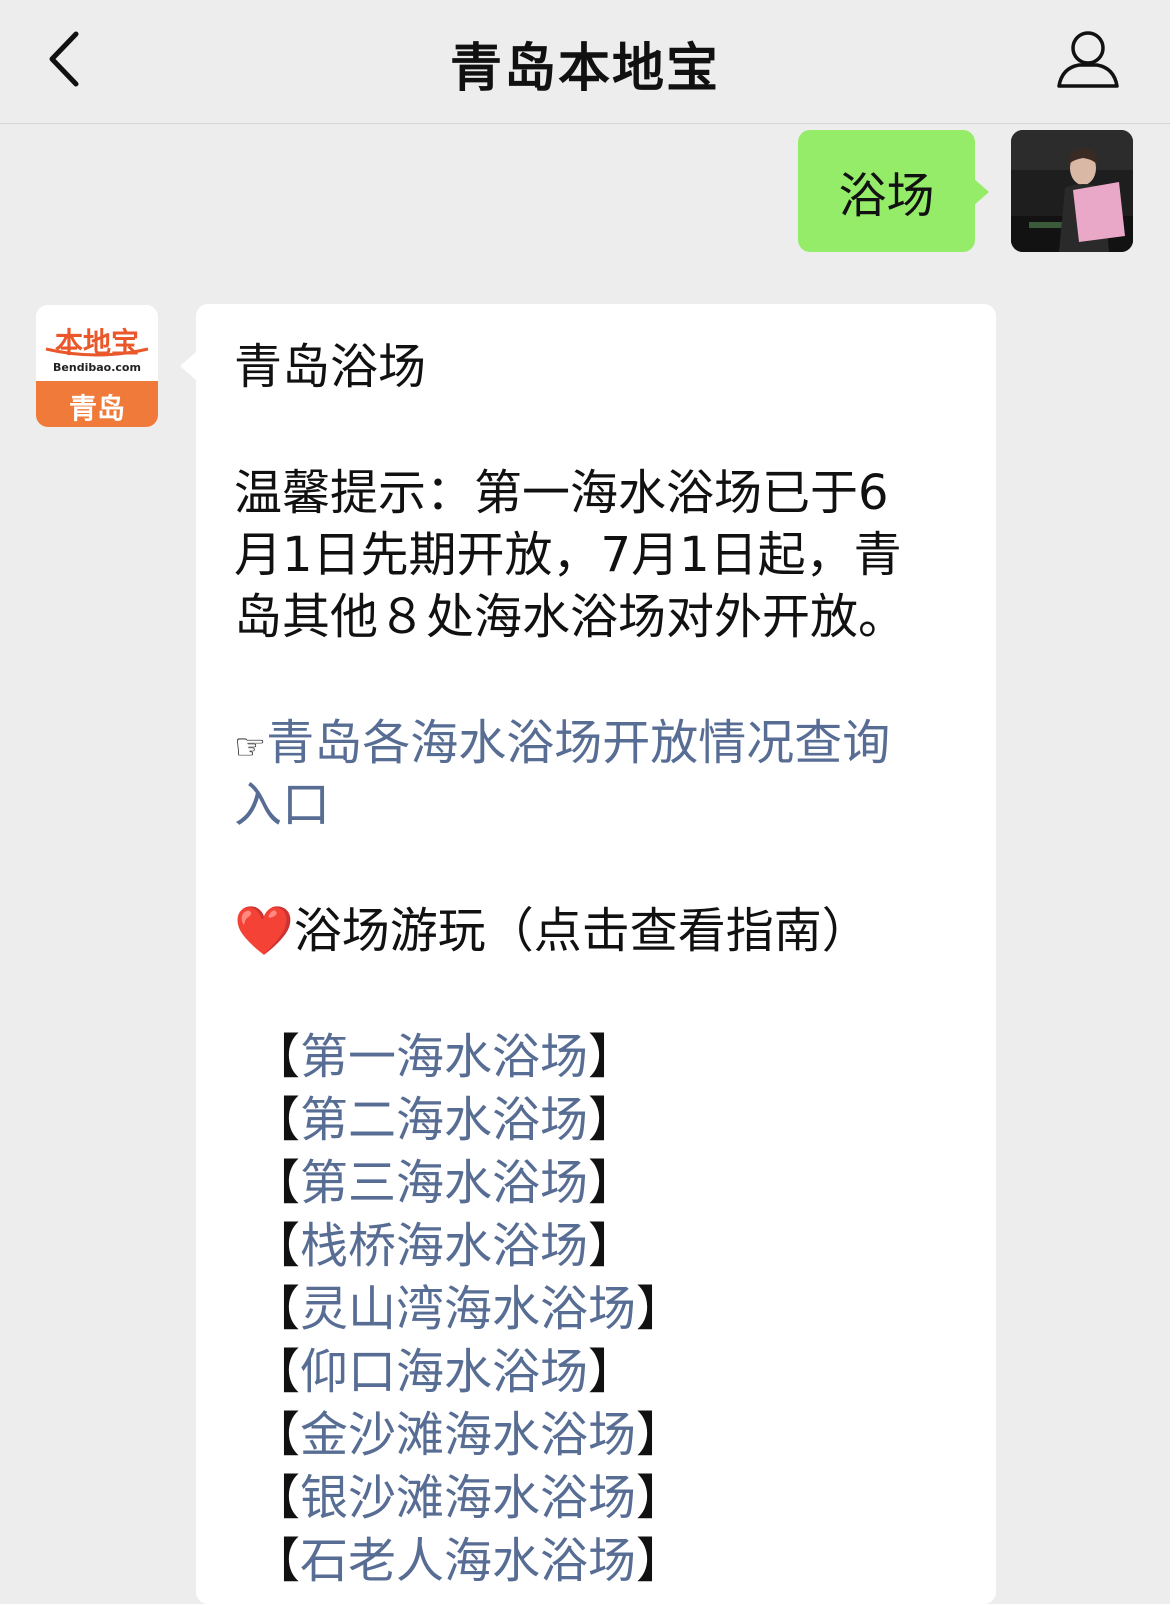 The width and height of the screenshot is (1170, 1604). Describe the element at coordinates (581, 931) in the screenshot. I see `guide-heading: 浴场游玩（点击查看指南）` at that location.